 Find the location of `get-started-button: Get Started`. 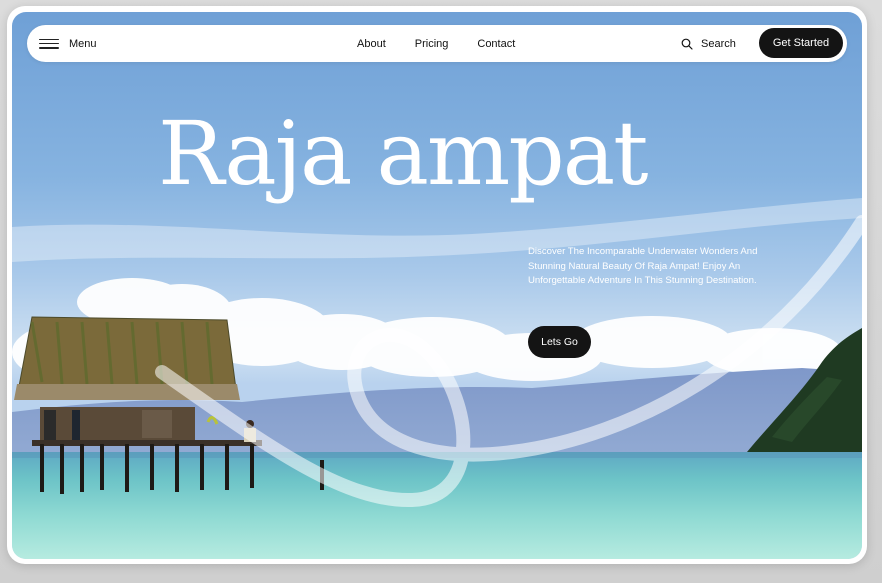

get-started-button: Get Started is located at coordinates (801, 43).